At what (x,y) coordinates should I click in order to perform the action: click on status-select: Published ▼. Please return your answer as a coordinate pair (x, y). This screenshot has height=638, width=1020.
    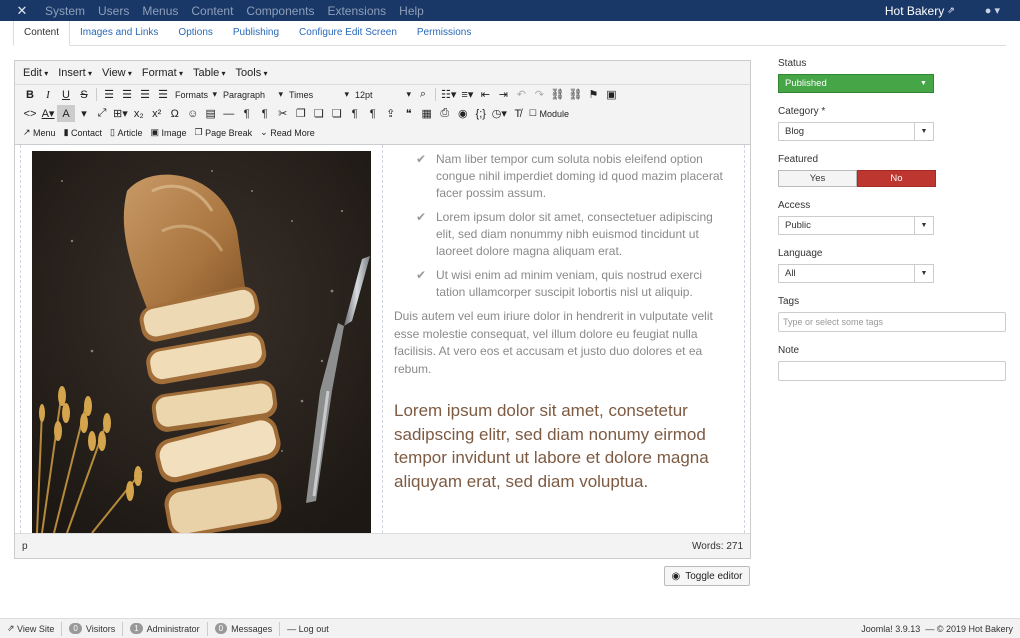
    Looking at the image, I should click on (856, 83).